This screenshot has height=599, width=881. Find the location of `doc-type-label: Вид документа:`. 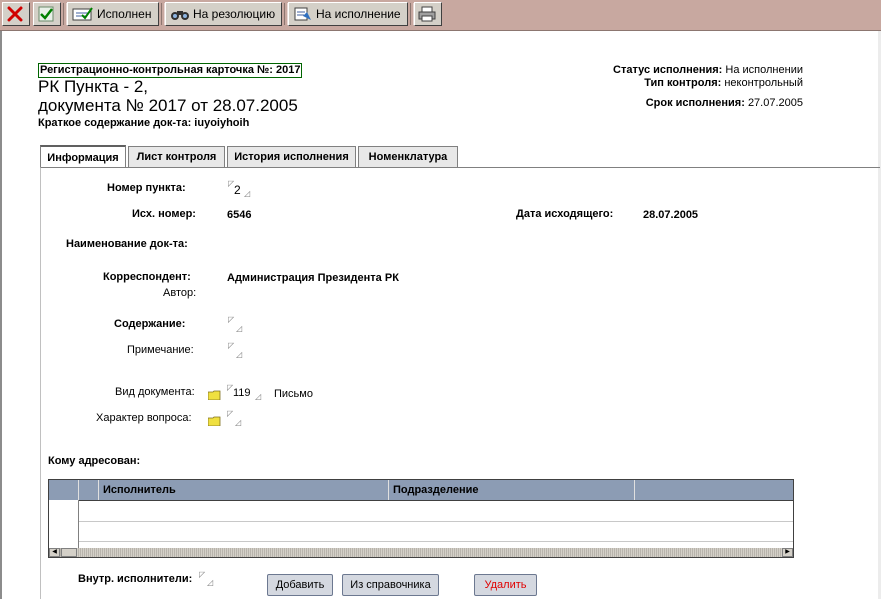

doc-type-label: Вид документа: is located at coordinates (155, 392).